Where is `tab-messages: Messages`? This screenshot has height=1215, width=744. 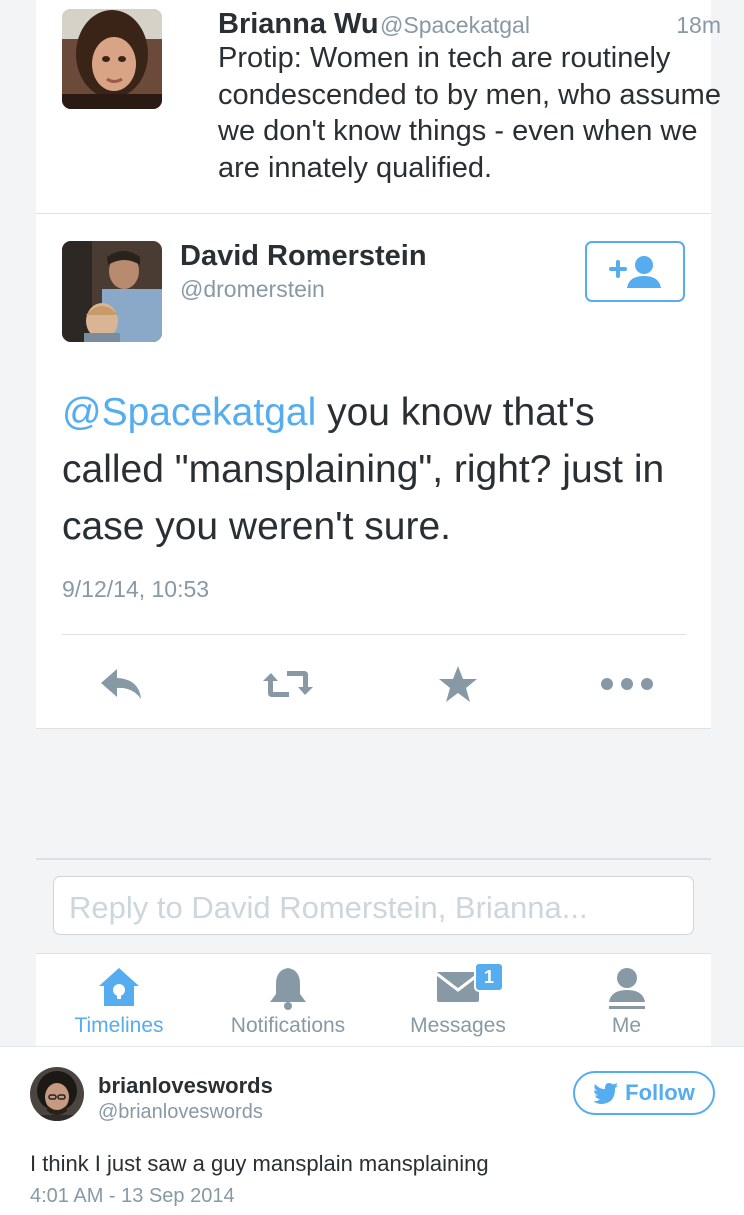
tab-messages: Messages is located at coordinates (458, 1000).